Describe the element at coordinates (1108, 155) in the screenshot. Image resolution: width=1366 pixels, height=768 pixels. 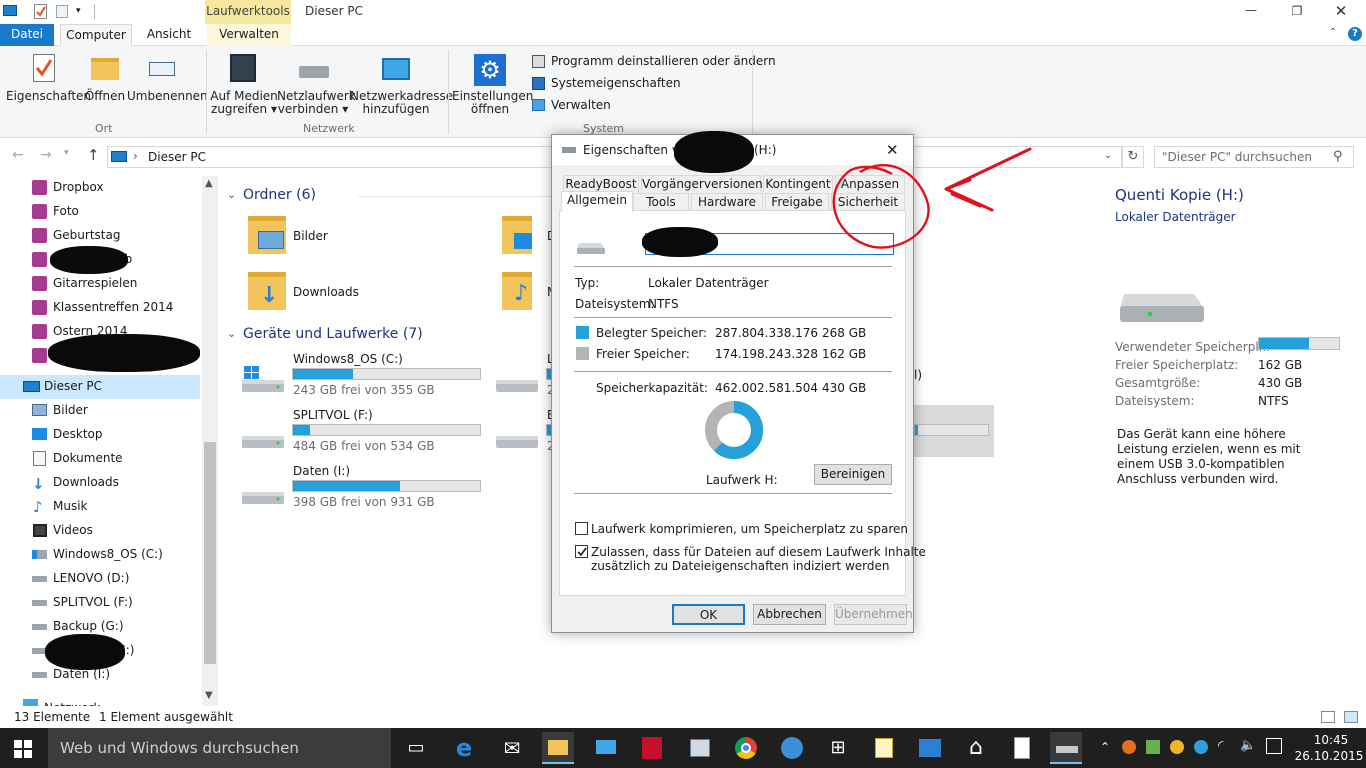
I see `address-dropdown-icon: ⌄` at that location.